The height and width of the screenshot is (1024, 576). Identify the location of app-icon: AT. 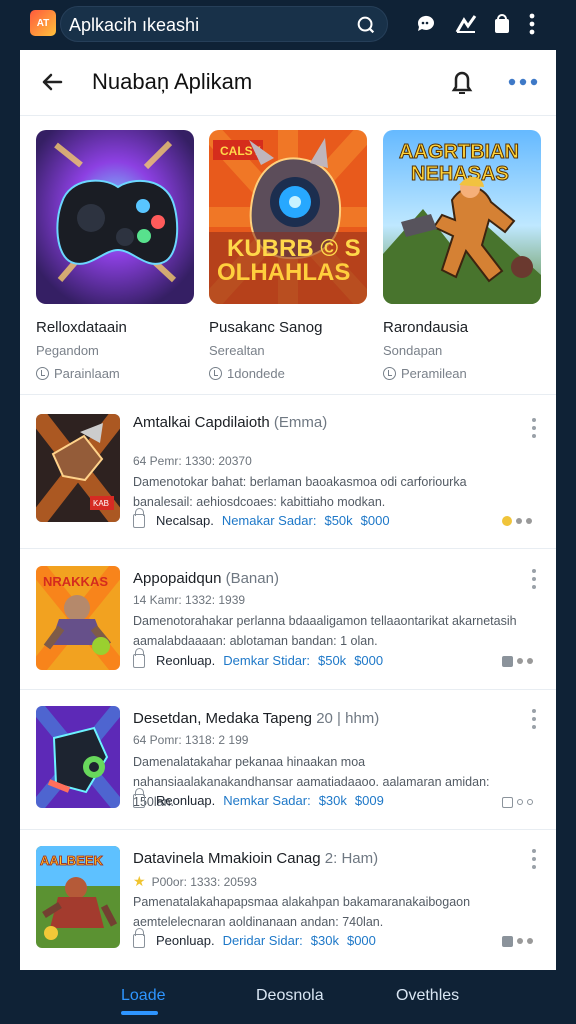
(43, 23).